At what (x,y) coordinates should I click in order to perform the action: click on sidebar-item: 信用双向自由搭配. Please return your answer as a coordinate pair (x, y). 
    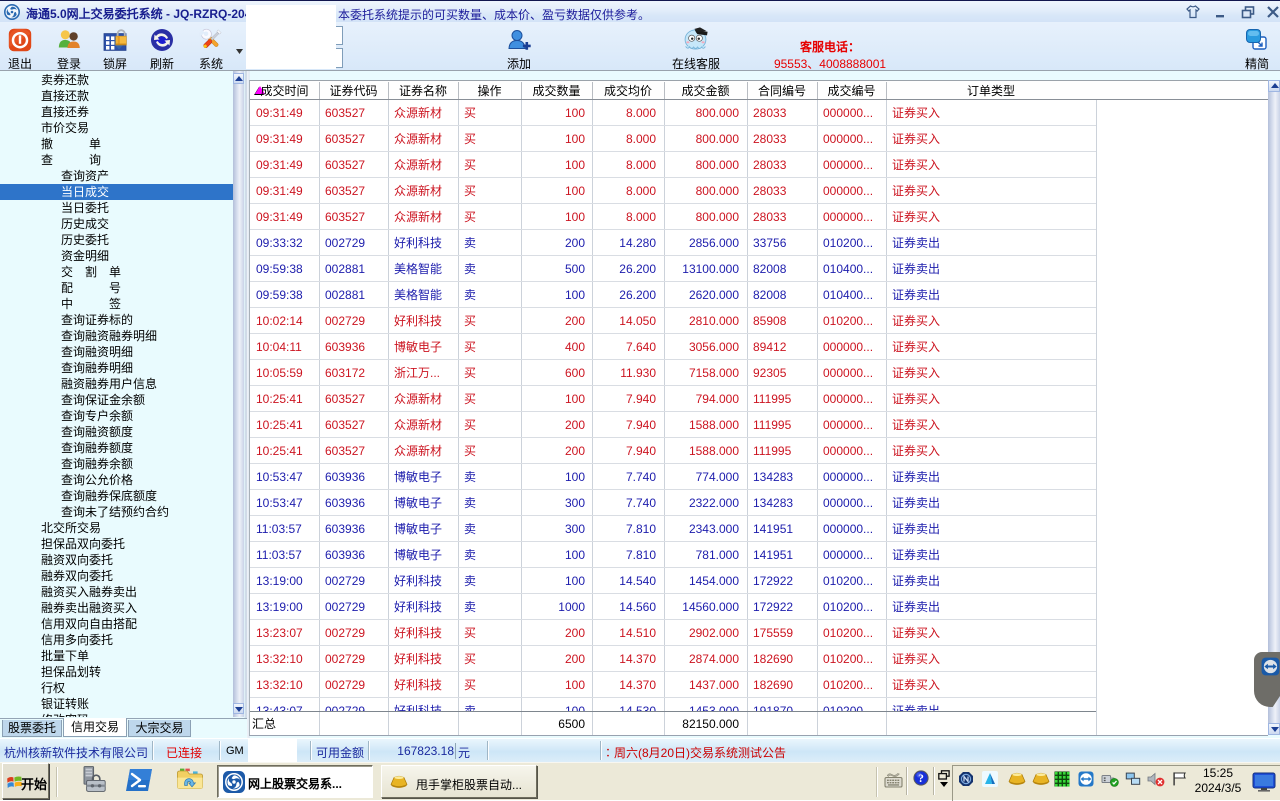
    Looking at the image, I should click on (116, 624).